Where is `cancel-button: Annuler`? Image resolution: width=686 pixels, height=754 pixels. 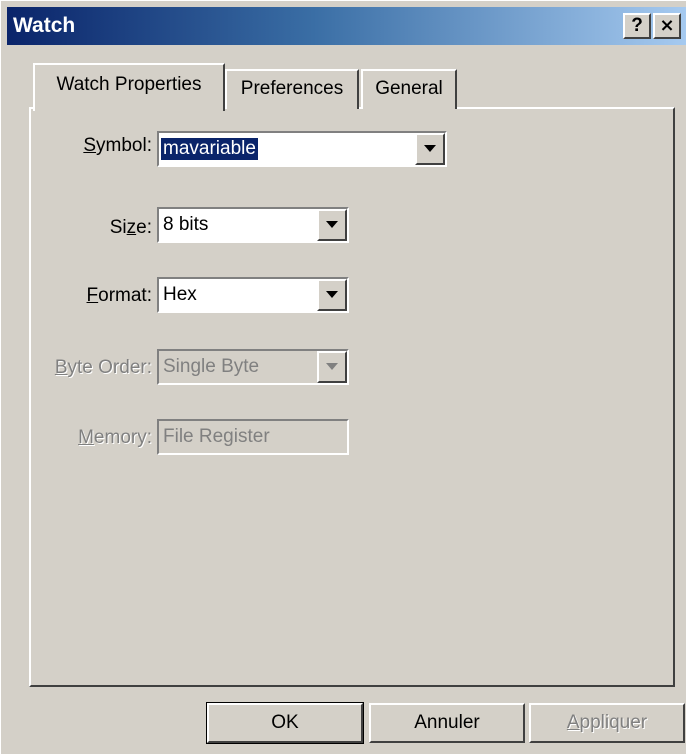
cancel-button: Annuler is located at coordinates (447, 723).